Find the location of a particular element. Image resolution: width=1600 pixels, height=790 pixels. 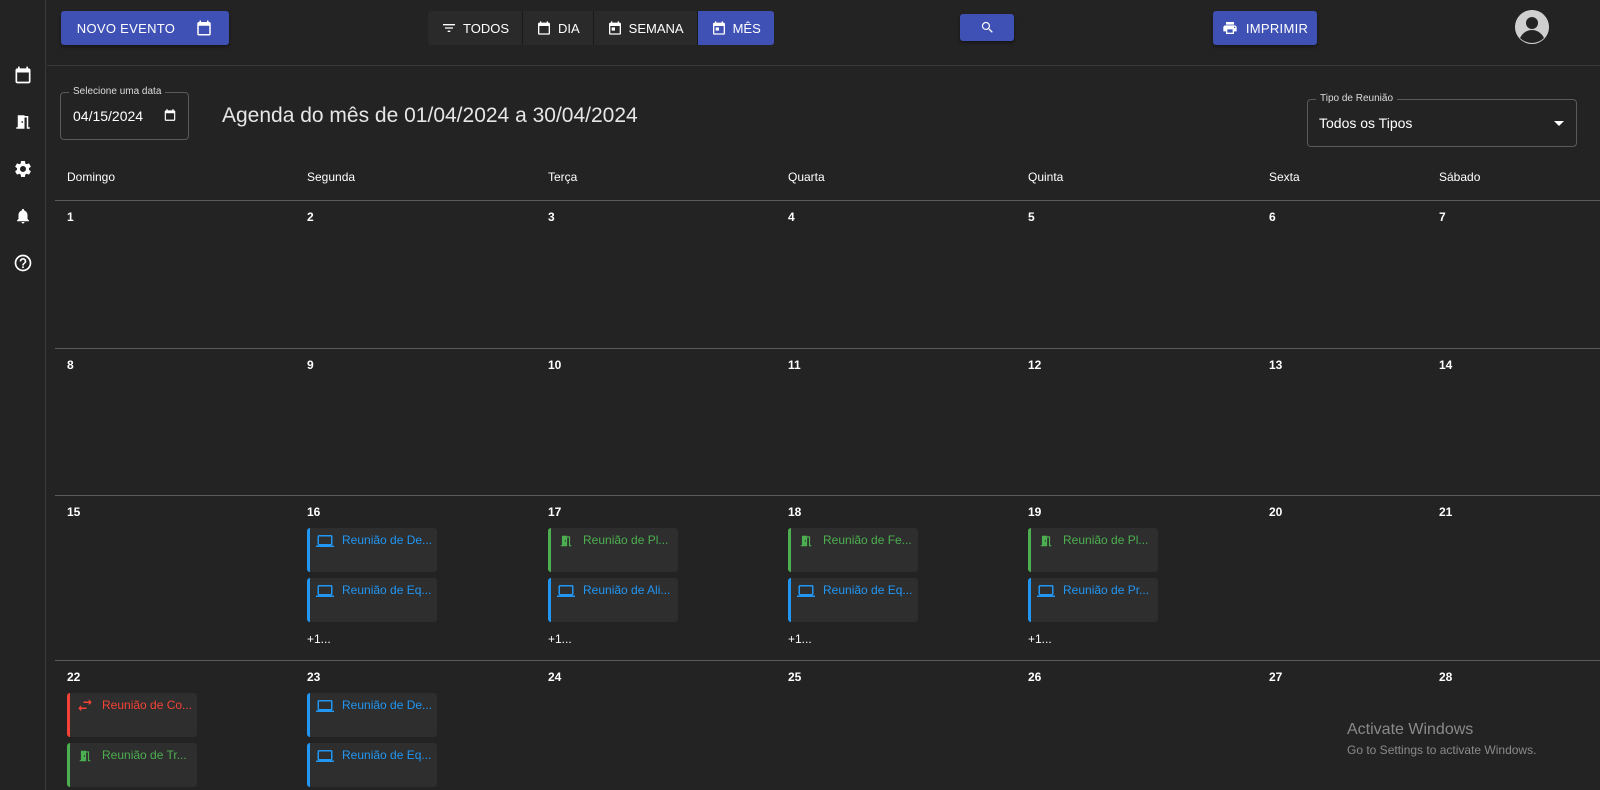

day-number: 27 is located at coordinates (1275, 677).